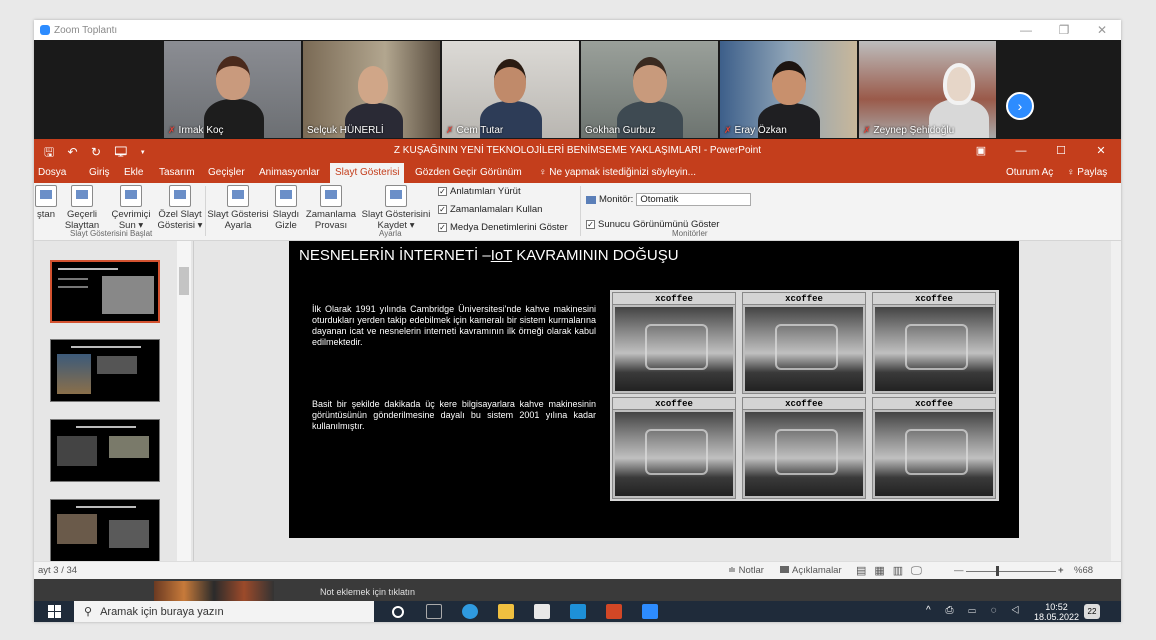  What do you see at coordinates (286, 208) in the screenshot?
I see `hide-slide-button: Slaydı Gizle` at bounding box center [286, 208].